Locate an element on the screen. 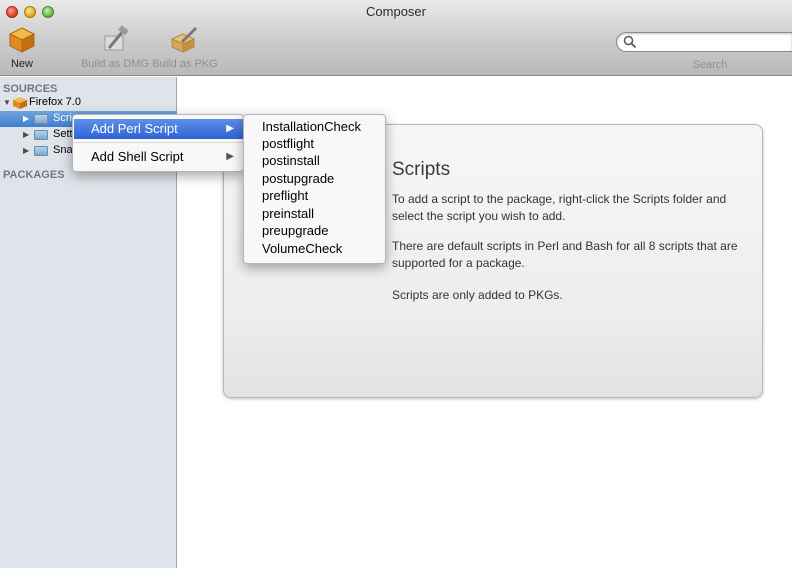 The height and width of the screenshot is (568, 792). sidebar-item-label: Sett is located at coordinates (63, 134).